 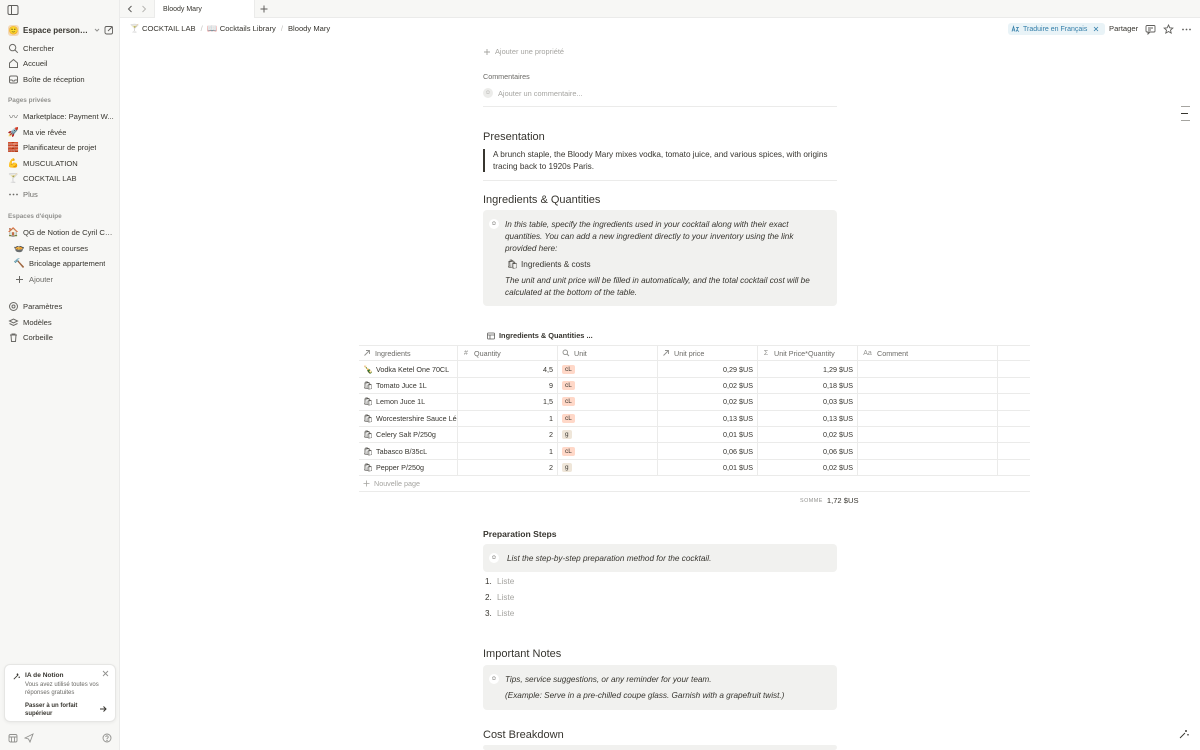 What do you see at coordinates (60, 337) in the screenshot?
I see `sidebar-item-trash: Corbeille` at bounding box center [60, 337].